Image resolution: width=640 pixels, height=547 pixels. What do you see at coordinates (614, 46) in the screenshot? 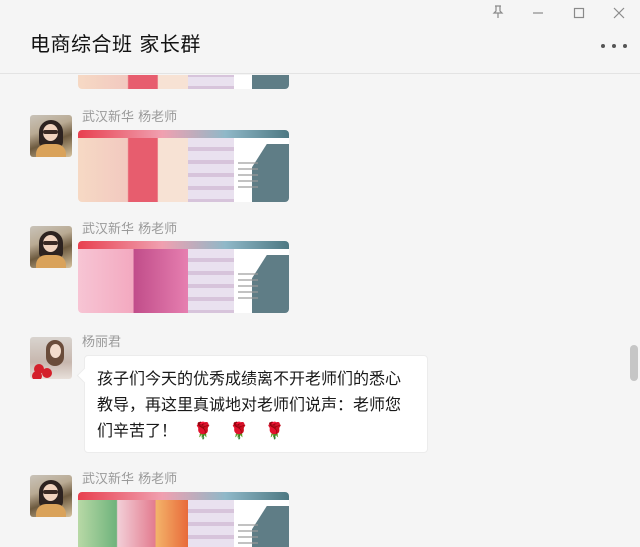
I see `more-options-icon` at bounding box center [614, 46].